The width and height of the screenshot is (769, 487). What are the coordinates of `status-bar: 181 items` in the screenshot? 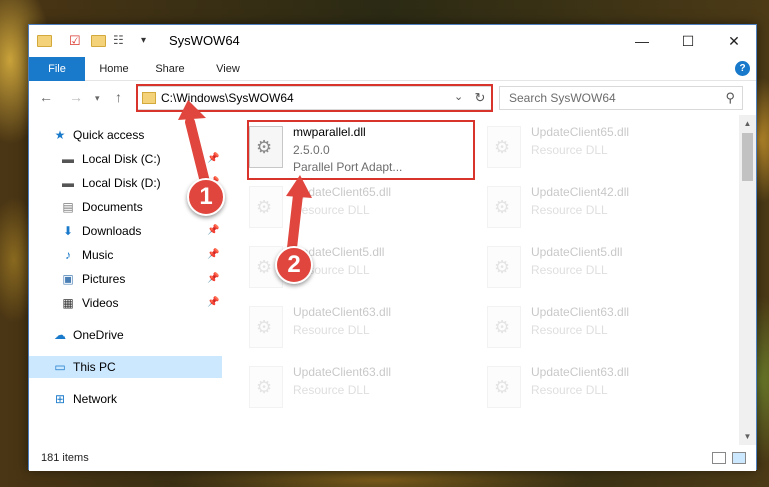 It's located at (392, 458).